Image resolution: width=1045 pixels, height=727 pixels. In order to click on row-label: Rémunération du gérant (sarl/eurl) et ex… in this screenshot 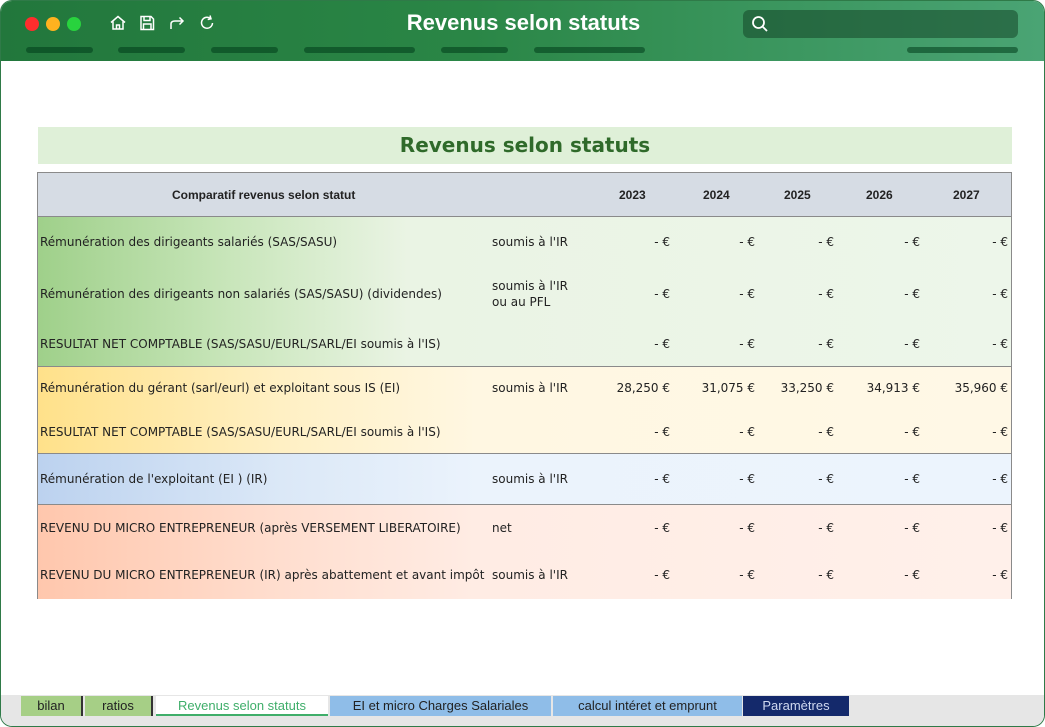, I will do `click(220, 388)`.